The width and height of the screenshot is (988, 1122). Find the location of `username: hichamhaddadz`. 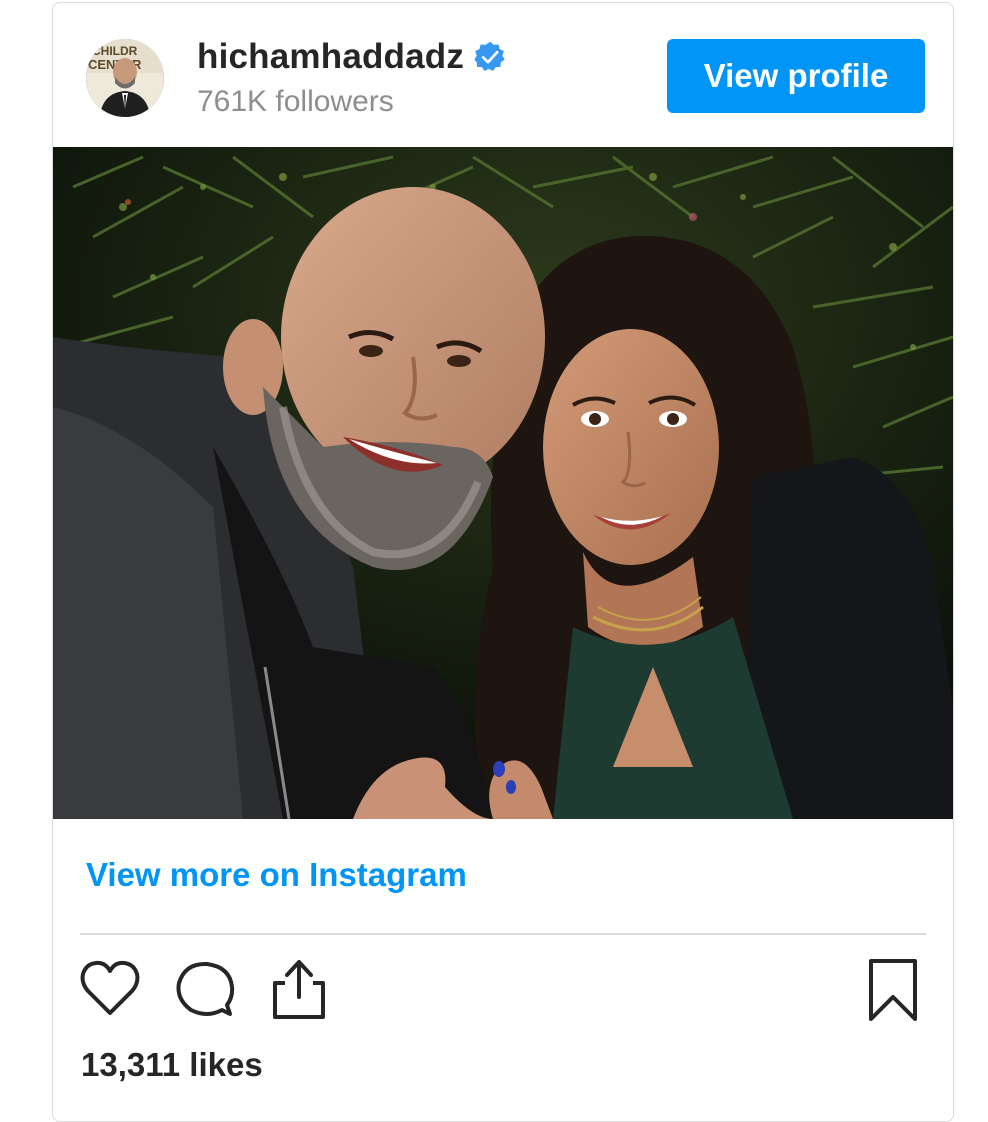

username: hichamhaddadz is located at coordinates (330, 57).